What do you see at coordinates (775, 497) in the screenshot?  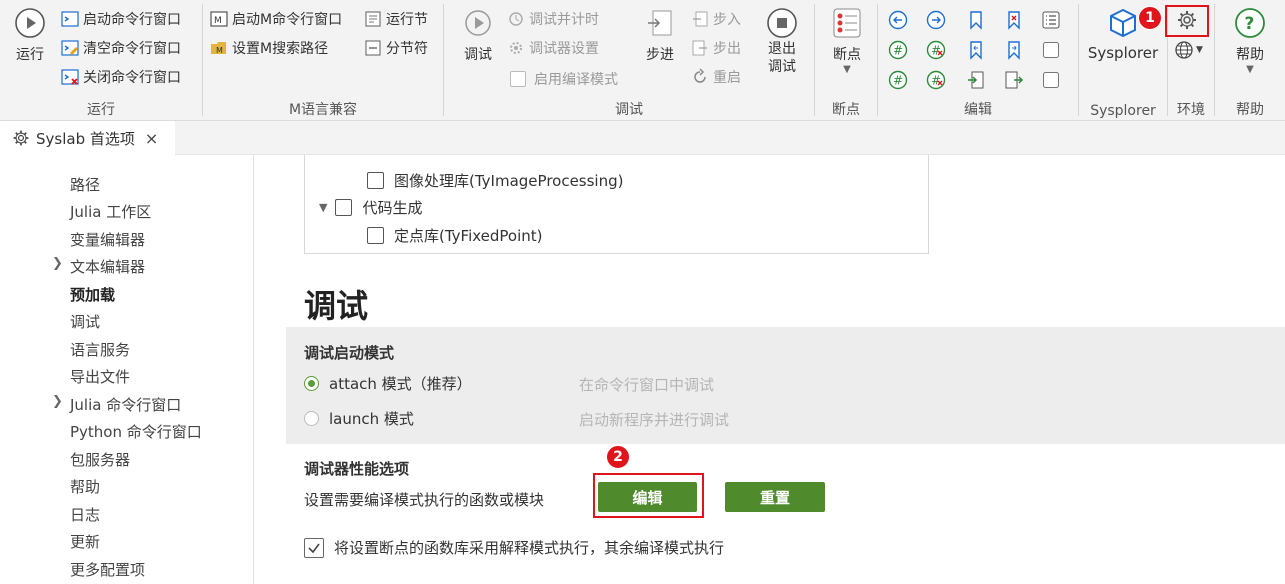 I see `reset-button: 重置` at bounding box center [775, 497].